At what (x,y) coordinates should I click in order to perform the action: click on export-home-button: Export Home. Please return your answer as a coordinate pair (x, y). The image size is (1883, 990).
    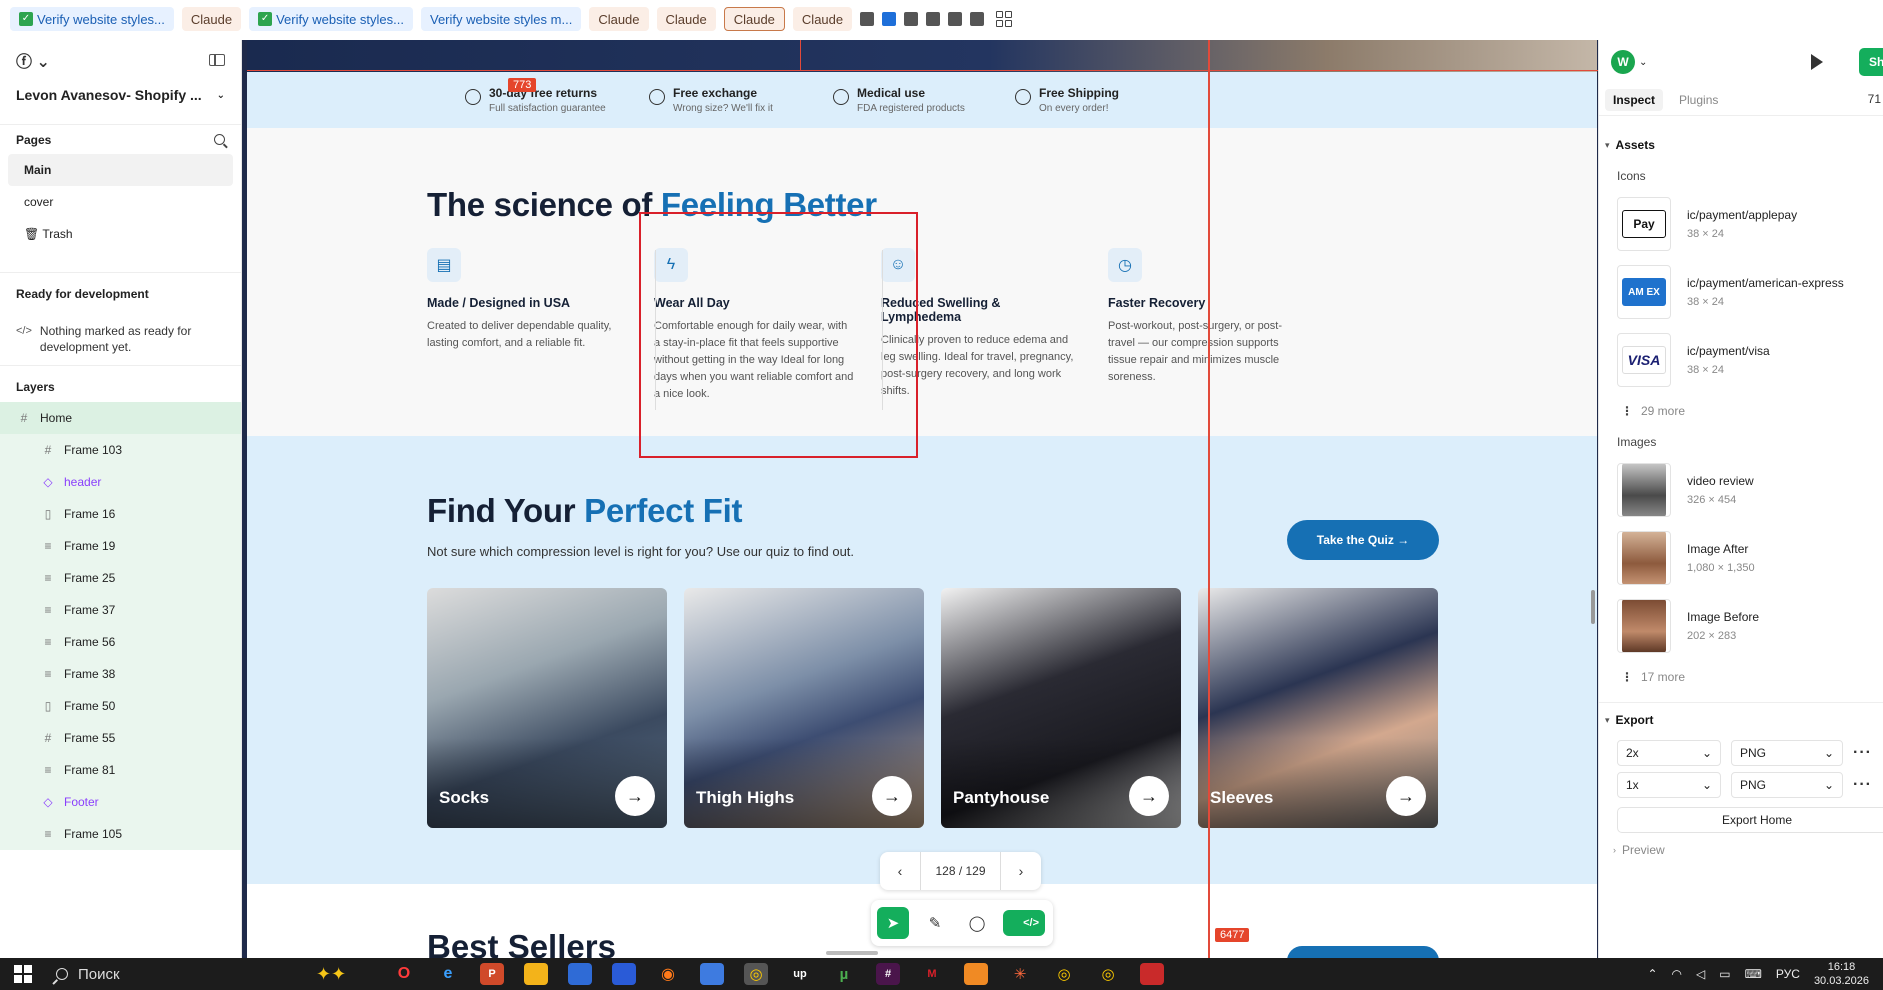
    Looking at the image, I should click on (1750, 820).